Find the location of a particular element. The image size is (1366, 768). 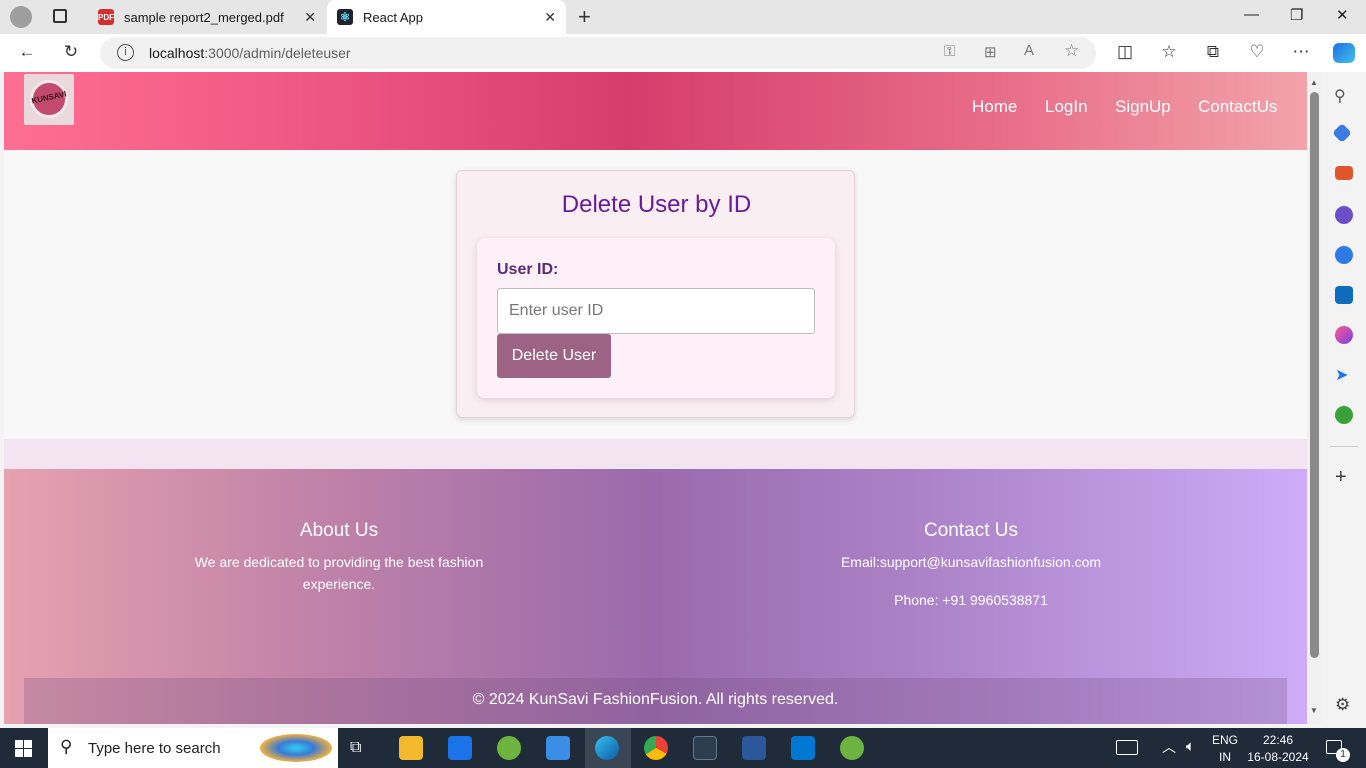

tab-title: React App is located at coordinates (393, 17).